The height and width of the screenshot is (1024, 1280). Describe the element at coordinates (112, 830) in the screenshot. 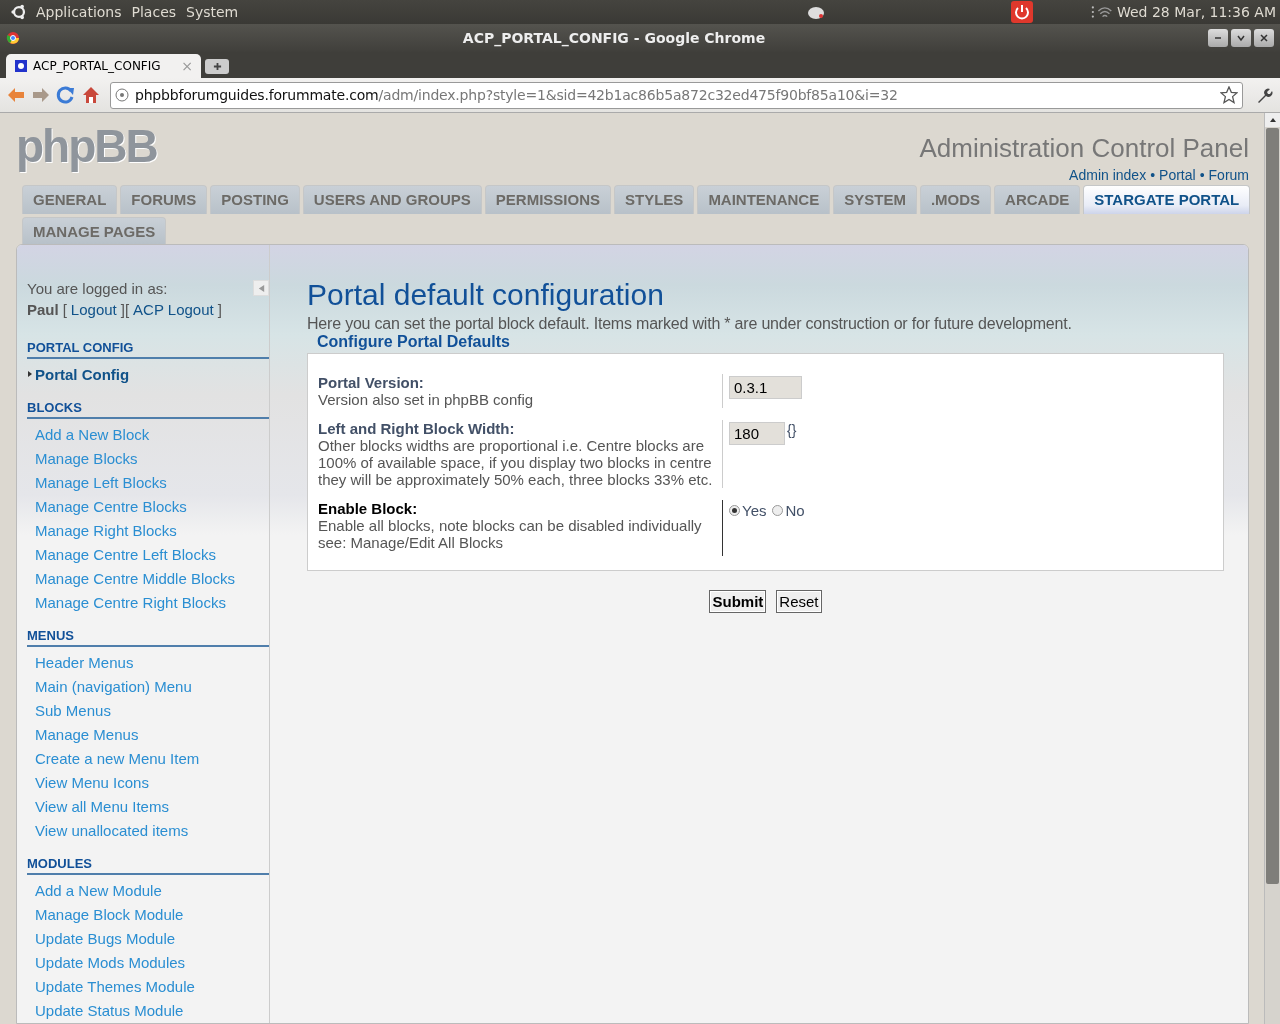

I see `sidebar-link: View unallocated items` at that location.